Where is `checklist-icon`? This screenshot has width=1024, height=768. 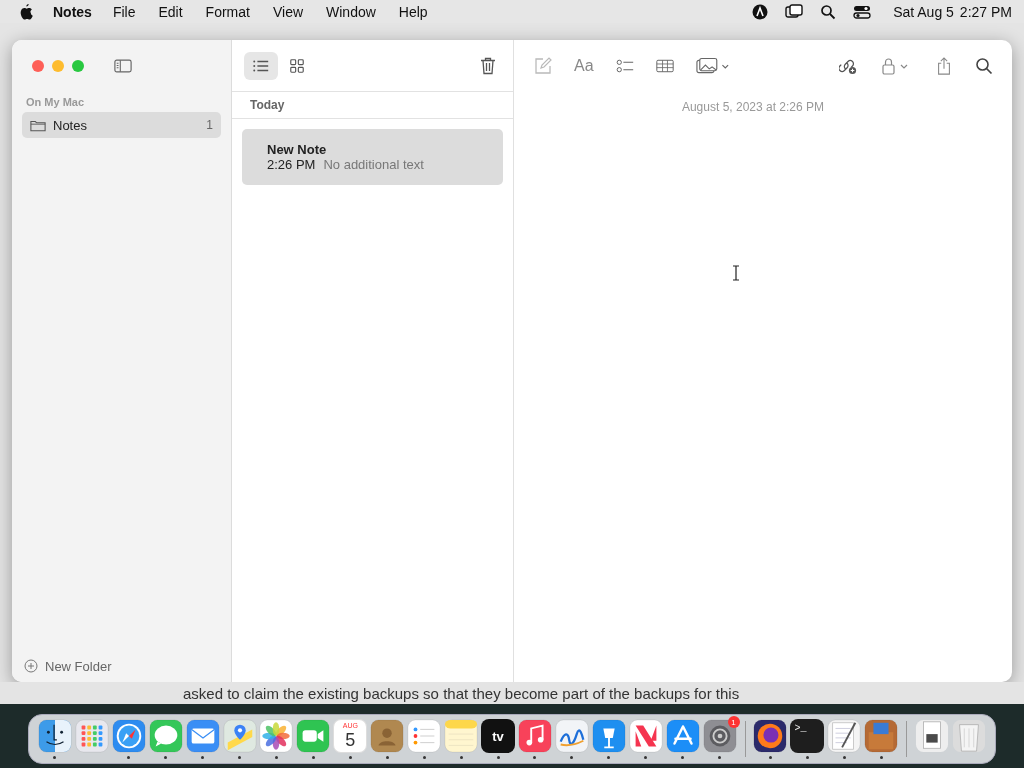 checklist-icon is located at coordinates (624, 66).